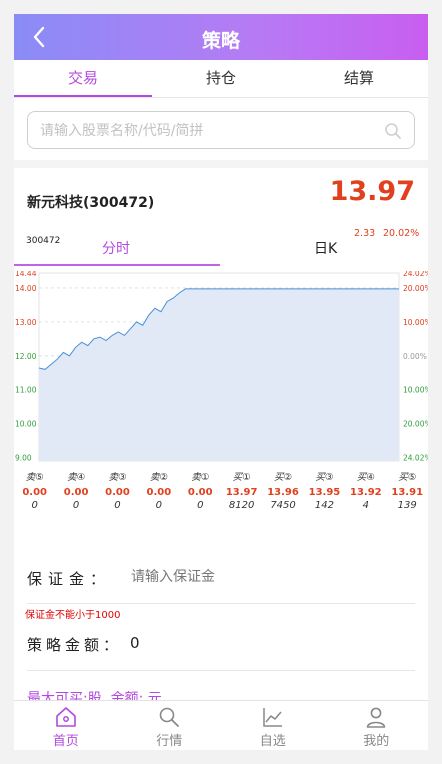 This screenshot has height=764, width=442. I want to click on nav-watchlist: 自选, so click(273, 725).